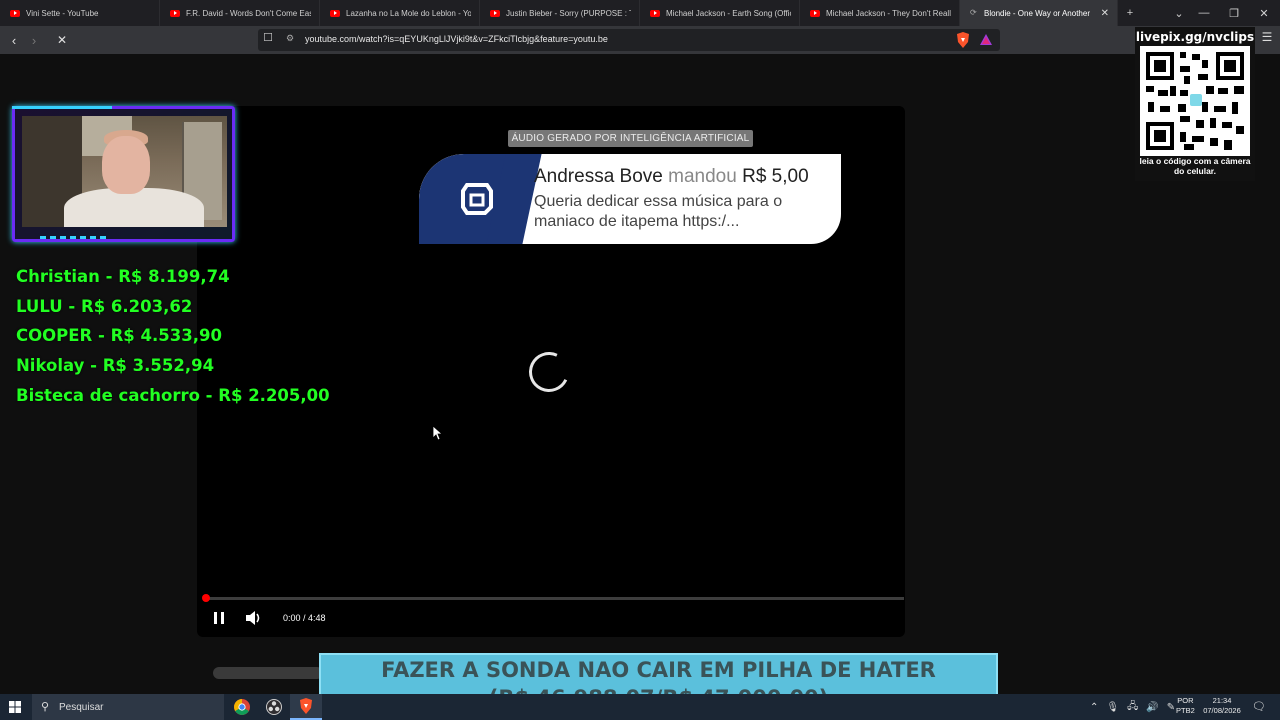 This screenshot has height=720, width=1280. What do you see at coordinates (1195, 37) in the screenshot?
I see `qr-url: livepix.gg/nvclips` at bounding box center [1195, 37].